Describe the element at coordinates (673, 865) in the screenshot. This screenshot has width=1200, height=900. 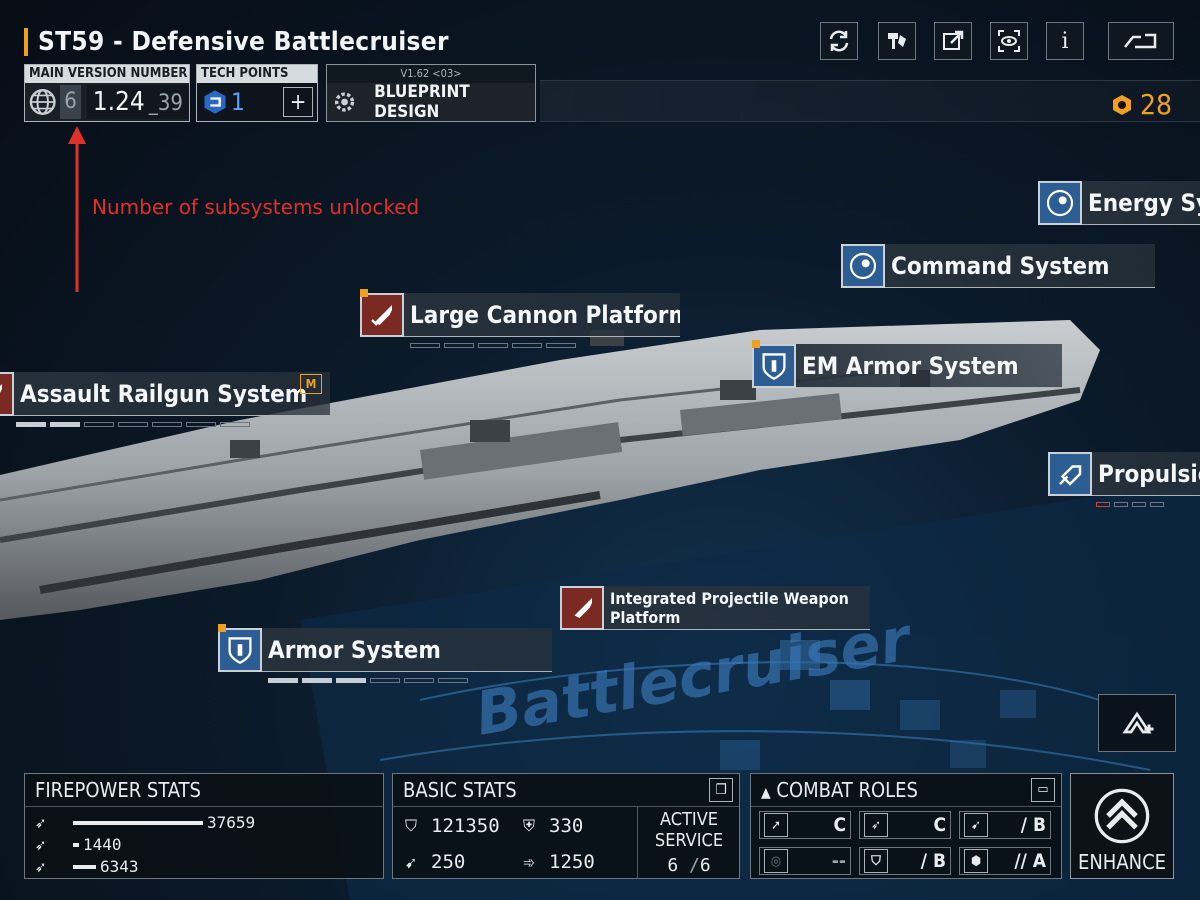
I see `active-service-value: 6` at that location.